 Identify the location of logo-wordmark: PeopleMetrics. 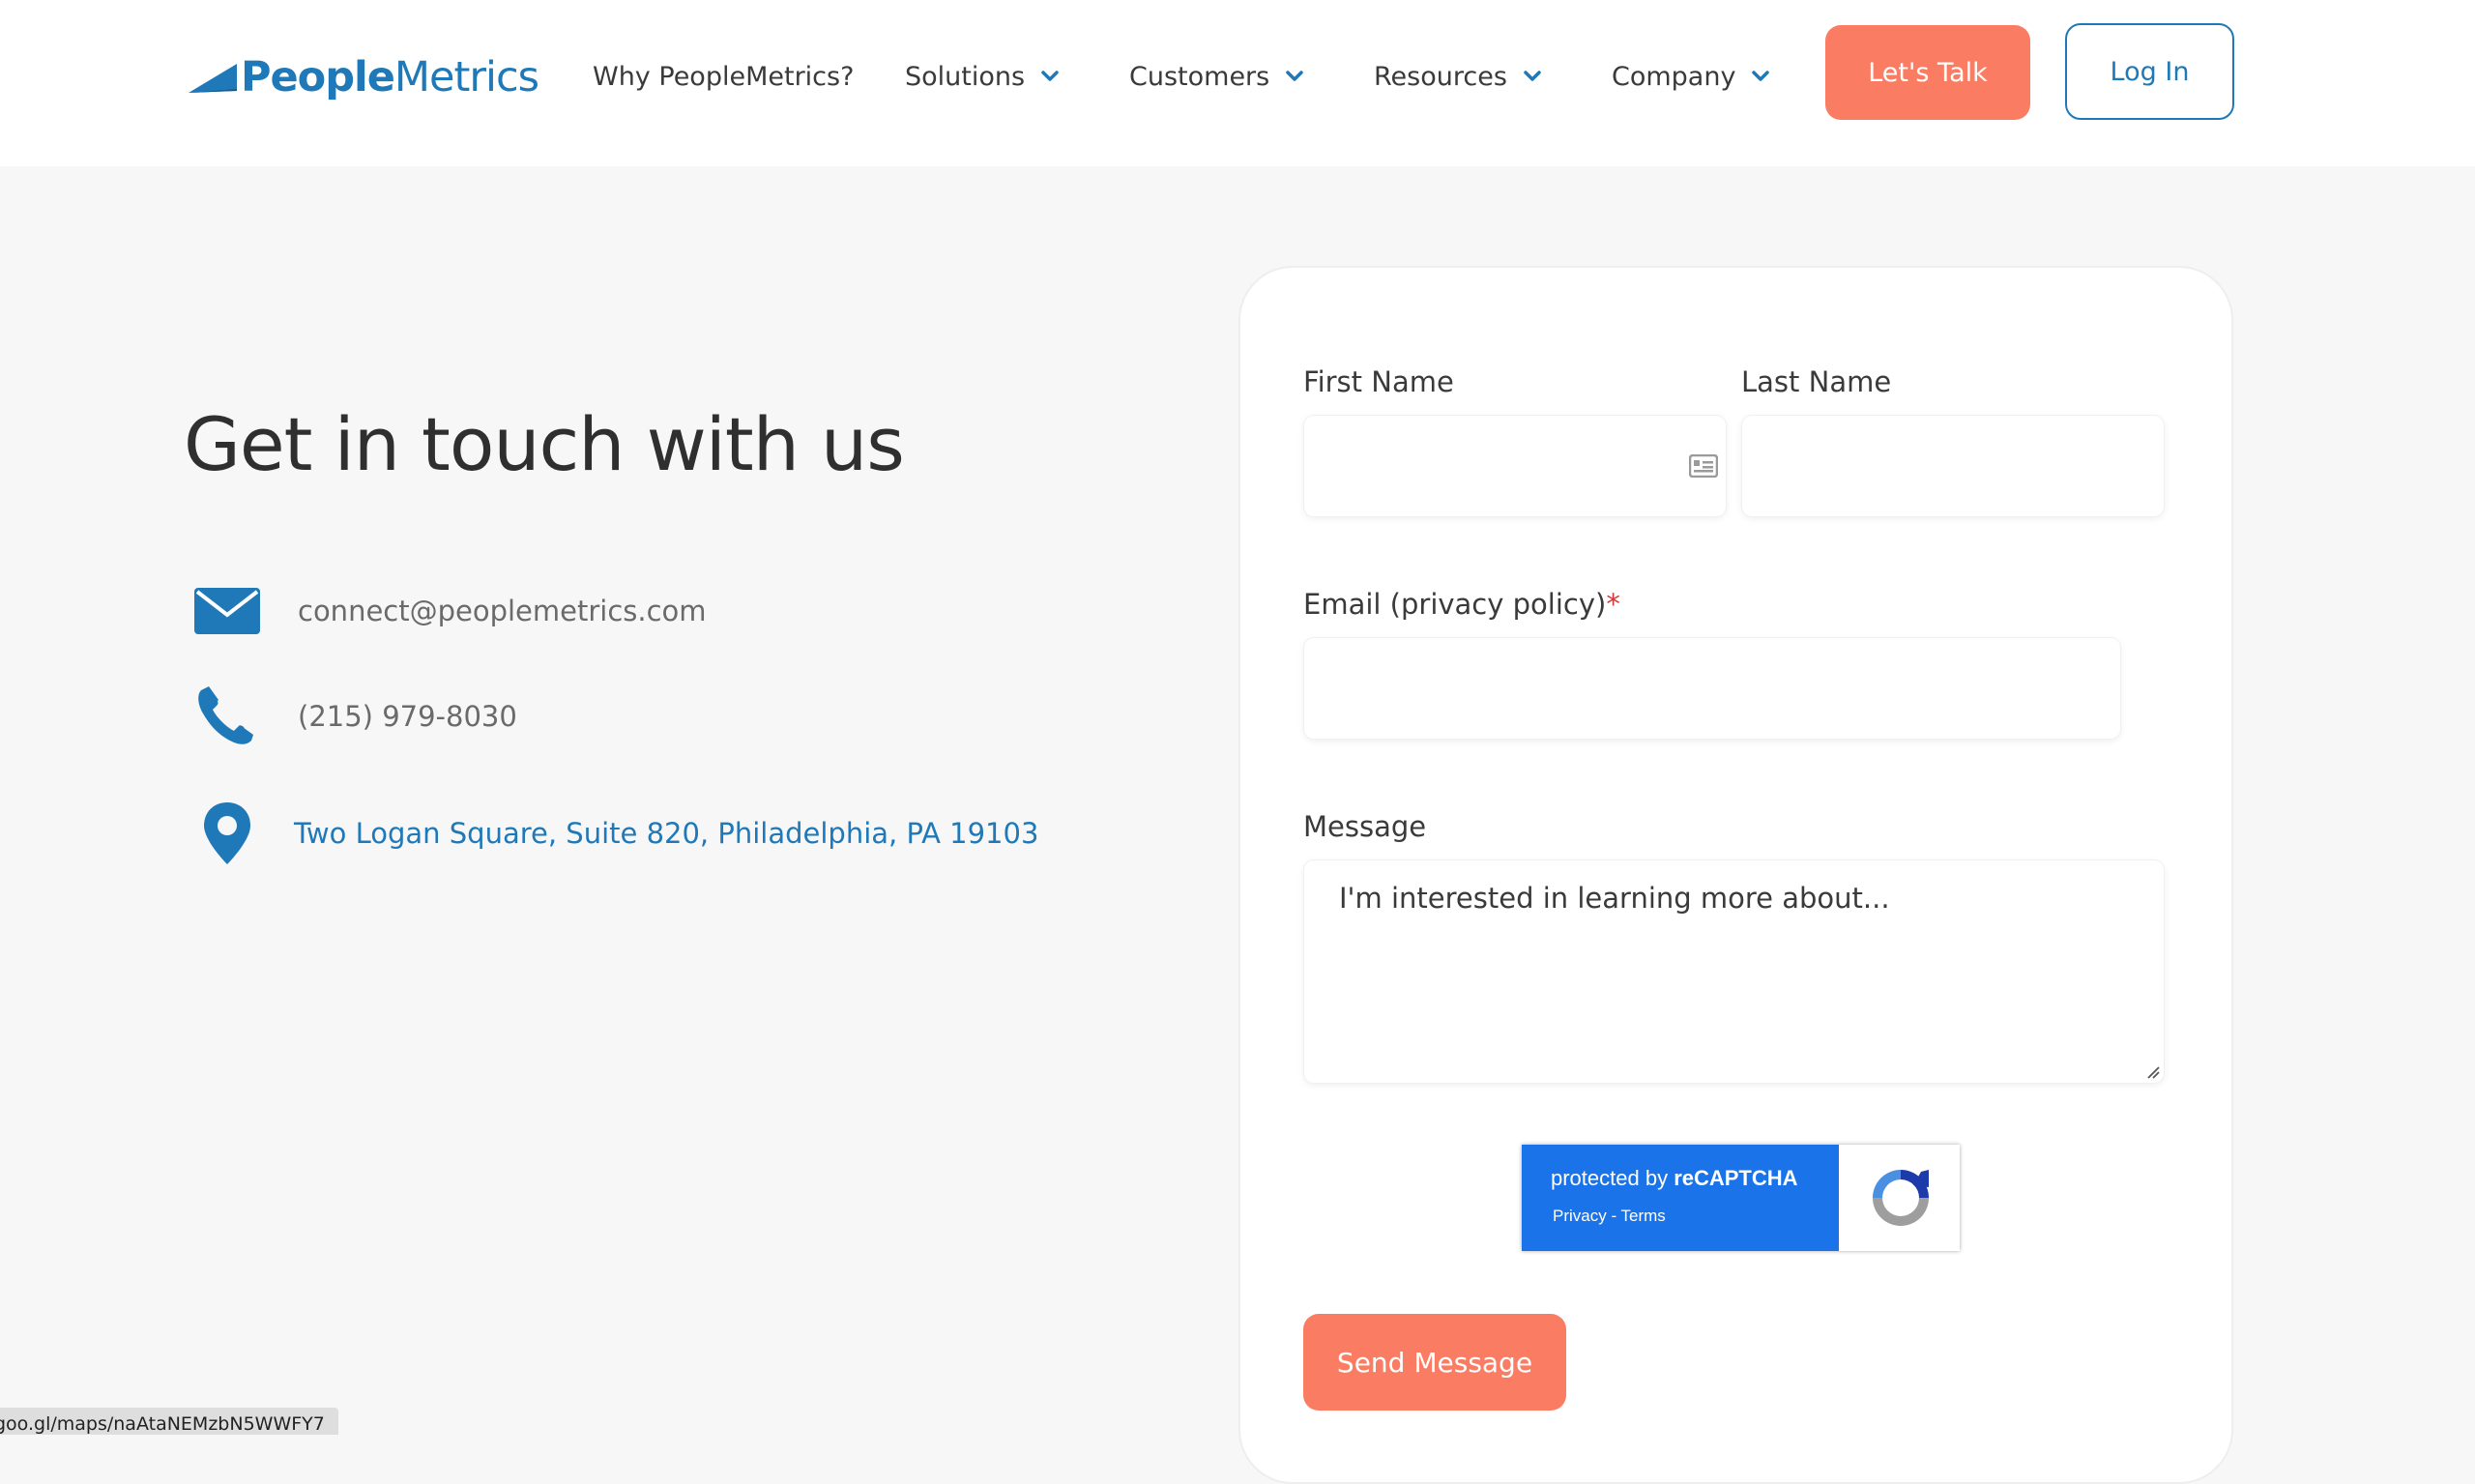
(390, 77).